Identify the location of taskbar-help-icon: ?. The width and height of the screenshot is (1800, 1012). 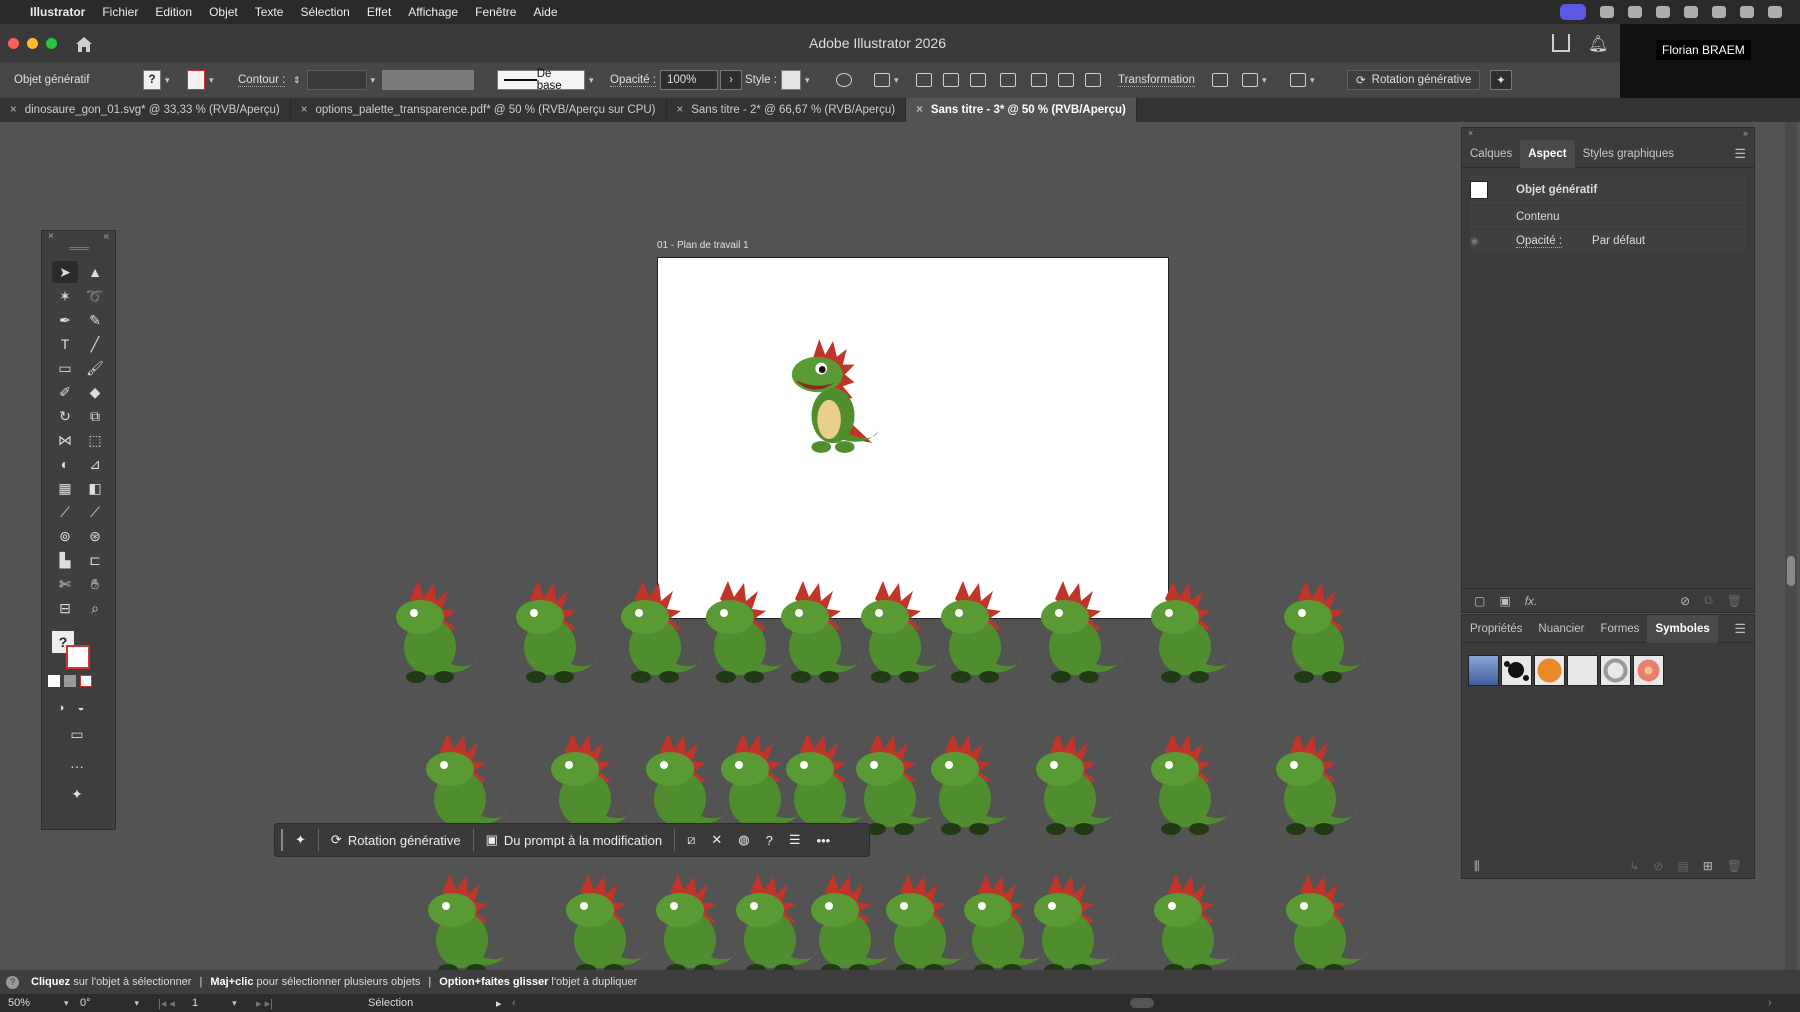
(769, 840).